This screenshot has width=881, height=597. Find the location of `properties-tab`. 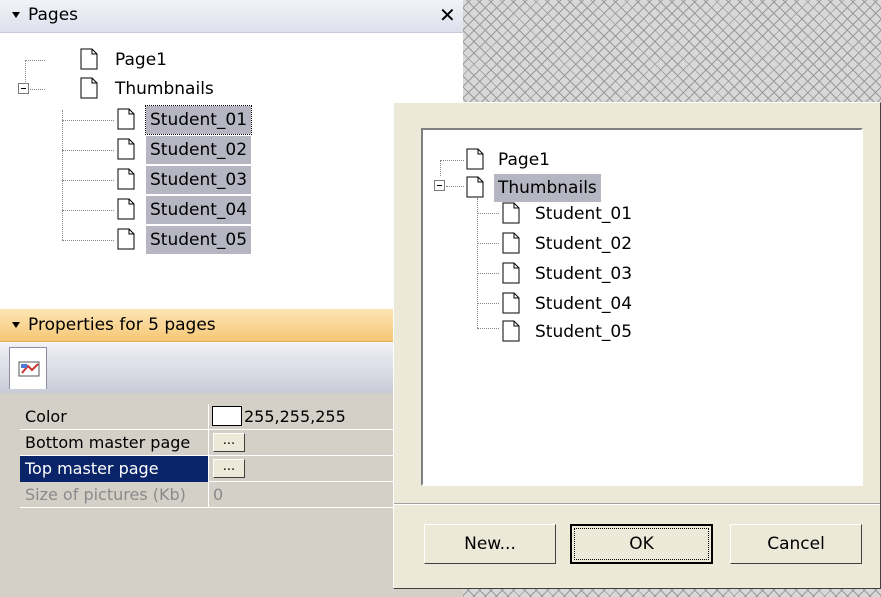

properties-tab is located at coordinates (28, 368).